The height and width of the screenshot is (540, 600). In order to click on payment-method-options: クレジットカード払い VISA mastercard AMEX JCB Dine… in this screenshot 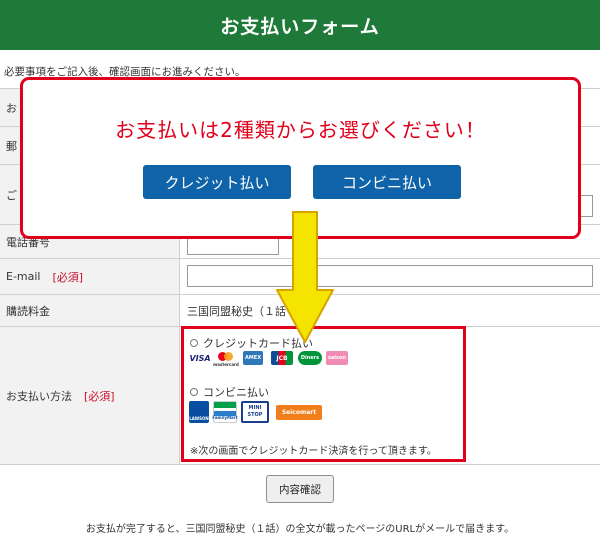, I will do `click(323, 394)`.